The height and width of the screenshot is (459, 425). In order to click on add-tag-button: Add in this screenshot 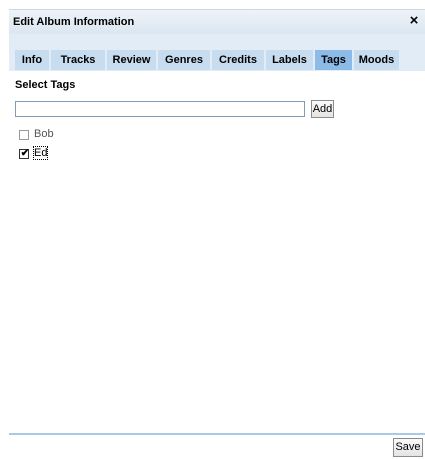, I will do `click(322, 109)`.